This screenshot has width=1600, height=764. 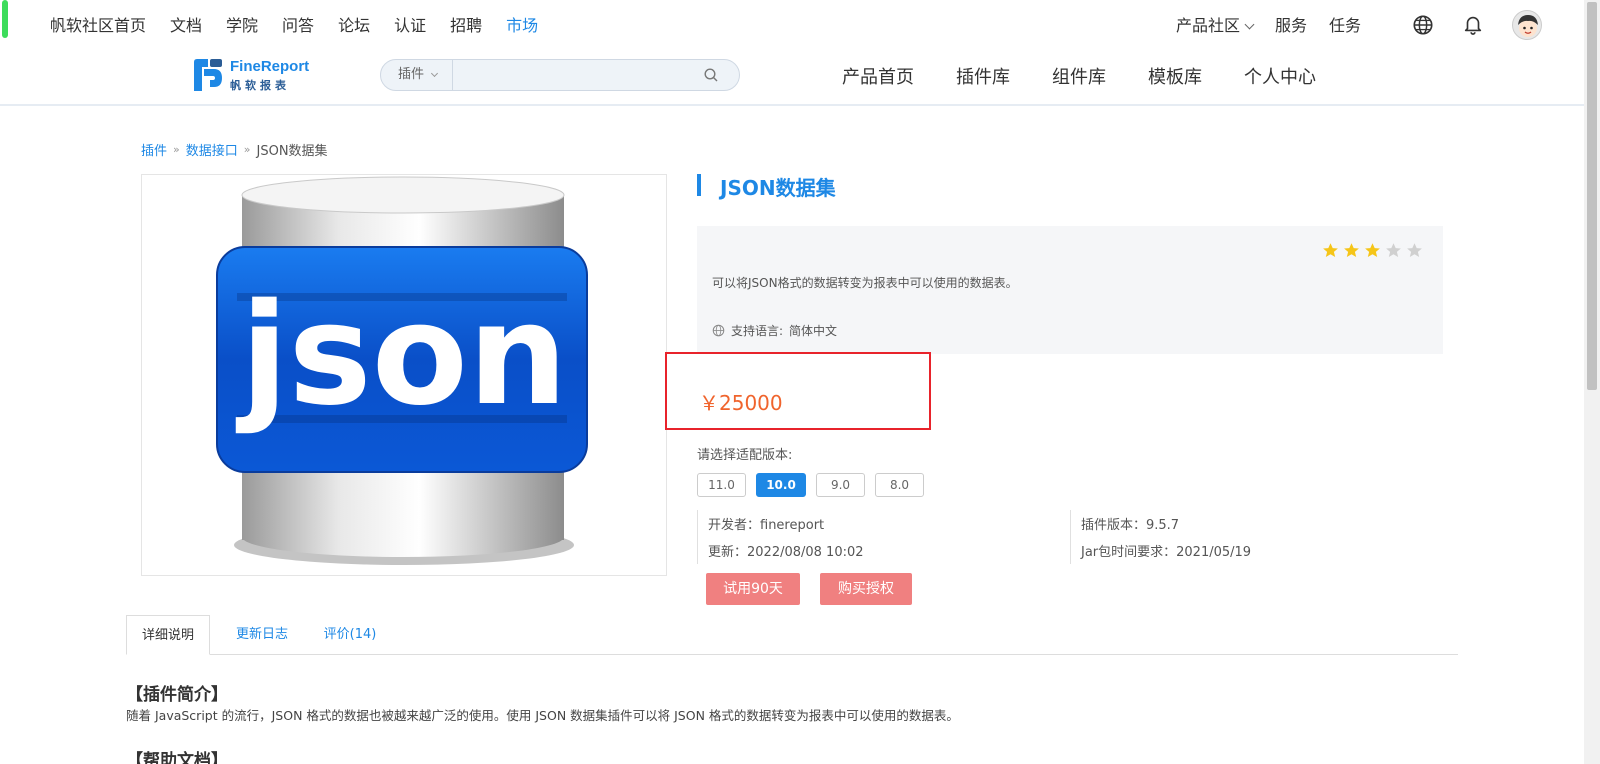 I want to click on tab-details: 详细说明, so click(x=168, y=635).